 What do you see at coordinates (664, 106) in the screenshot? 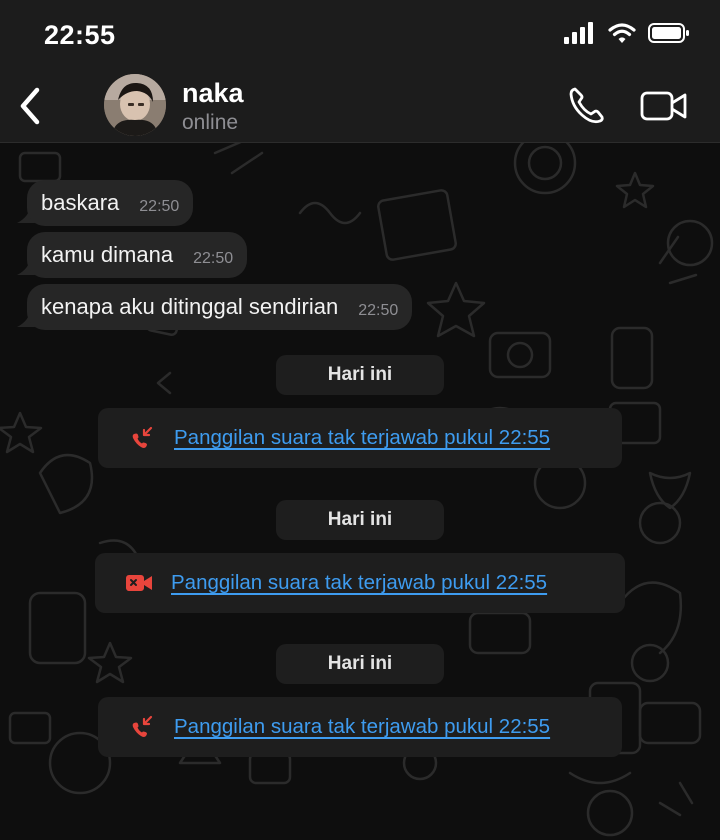
I see `video-camera-icon` at bounding box center [664, 106].